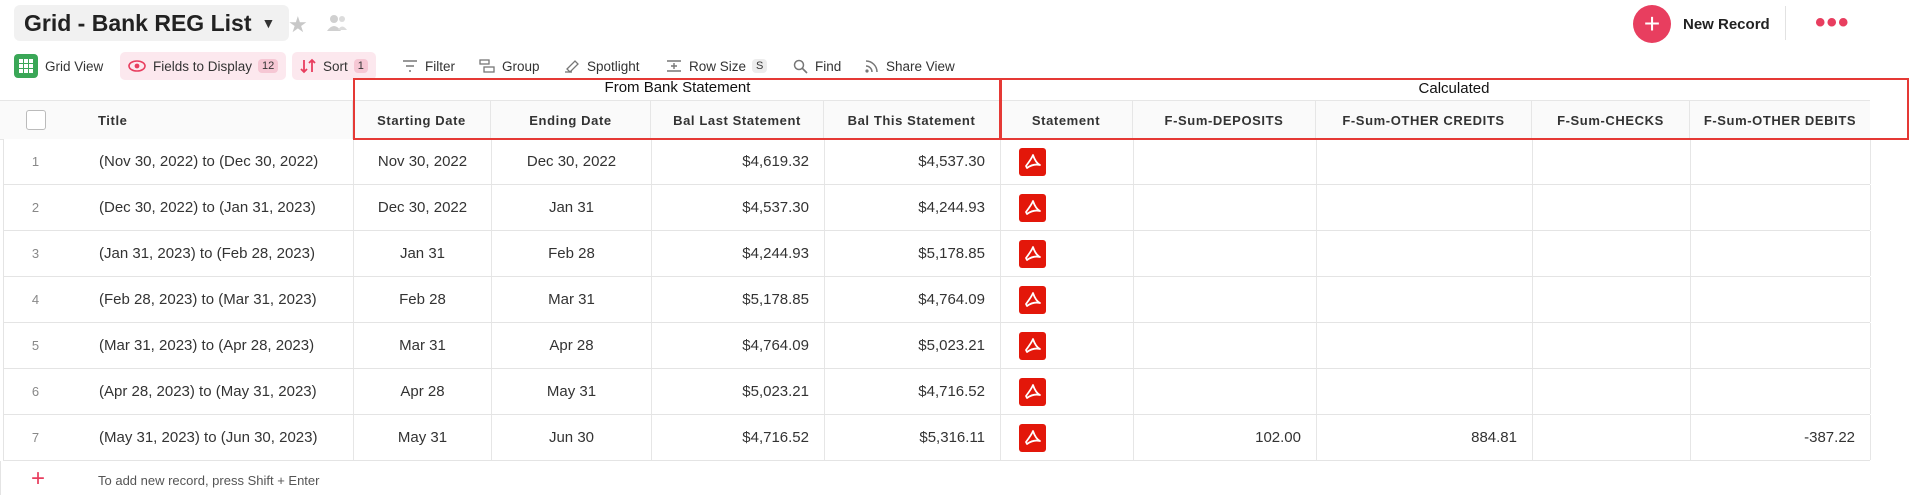  Describe the element at coordinates (738, 391) in the screenshot. I see `cell-bal-last: $5,023.21` at that location.